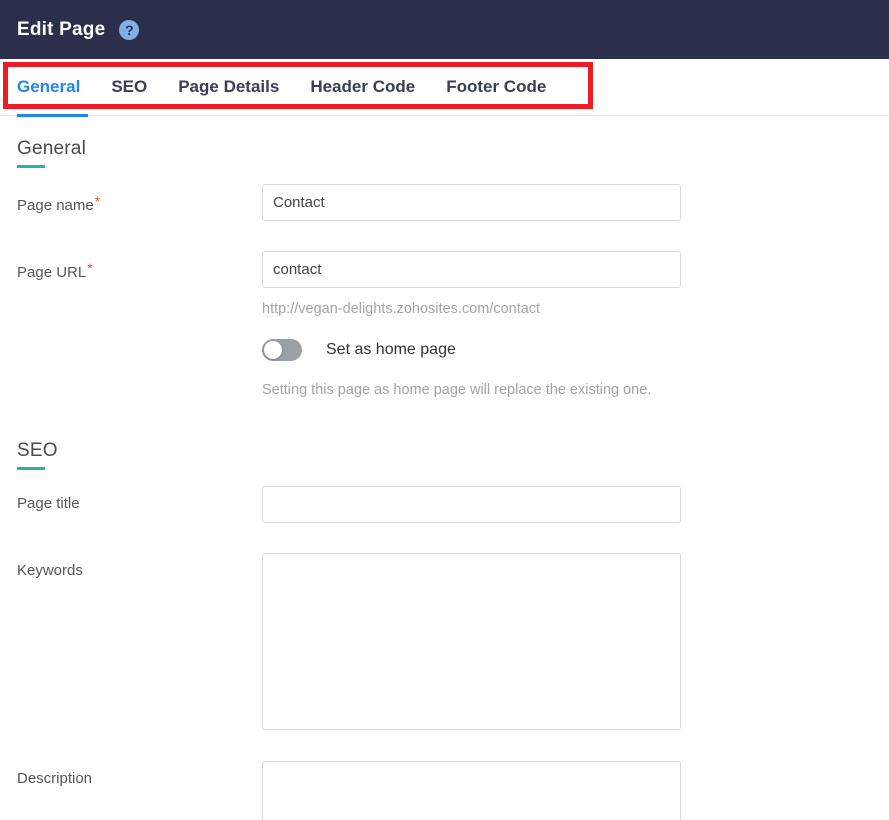 The width and height of the screenshot is (889, 820). What do you see at coordinates (228, 87) in the screenshot?
I see `tab-page-details: Page Details` at bounding box center [228, 87].